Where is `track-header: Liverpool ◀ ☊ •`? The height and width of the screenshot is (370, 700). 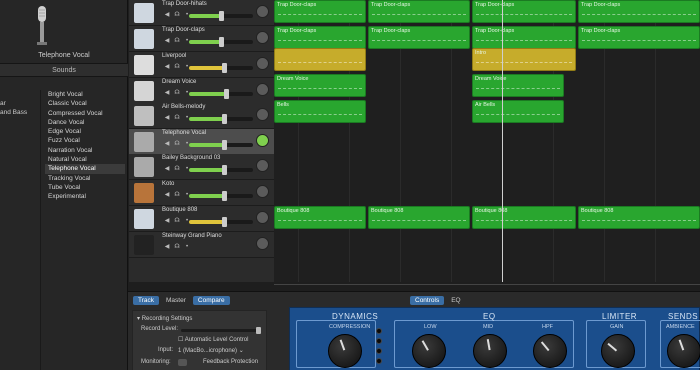
track-header: Liverpool ◀ ☊ • is located at coordinates (201, 65).